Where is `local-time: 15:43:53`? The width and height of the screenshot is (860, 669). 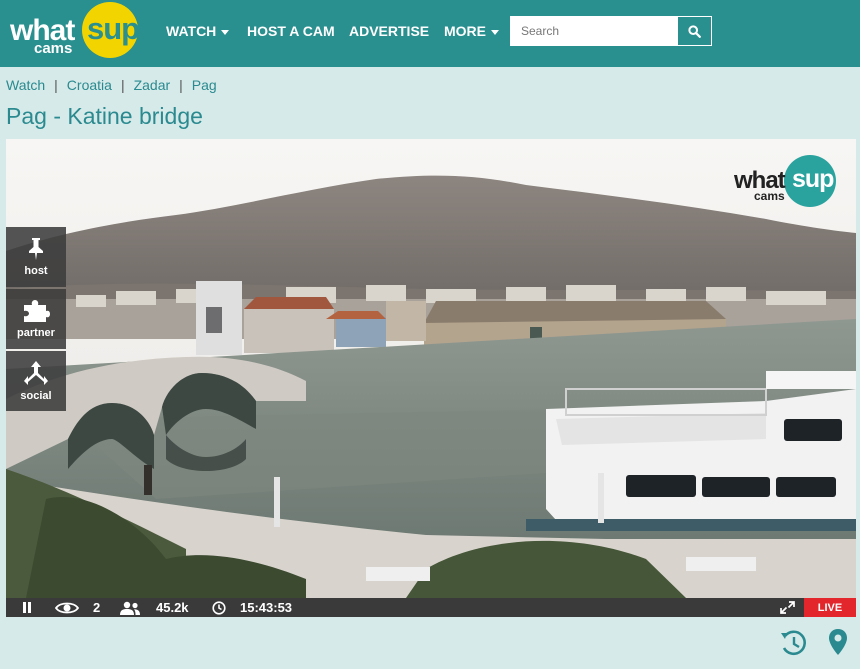
local-time: 15:43:53 is located at coordinates (252, 607).